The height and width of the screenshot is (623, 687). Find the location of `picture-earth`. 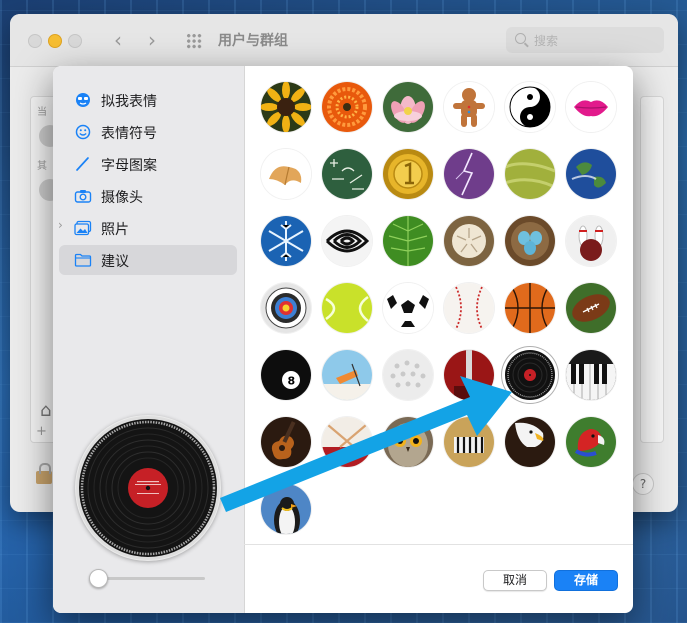

picture-earth is located at coordinates (591, 174).